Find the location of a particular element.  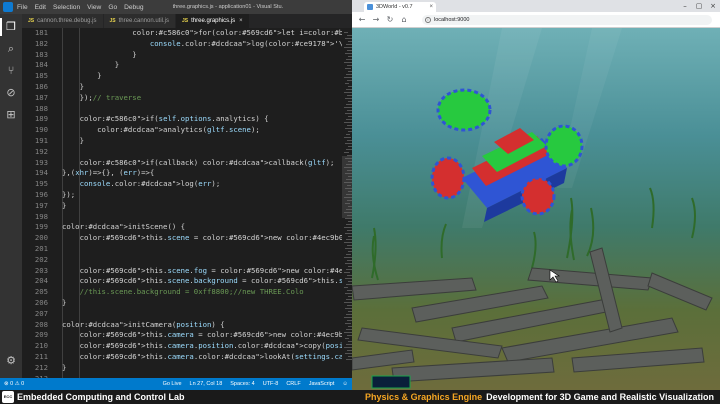

code-line: 201 is located at coordinates (187, 249).